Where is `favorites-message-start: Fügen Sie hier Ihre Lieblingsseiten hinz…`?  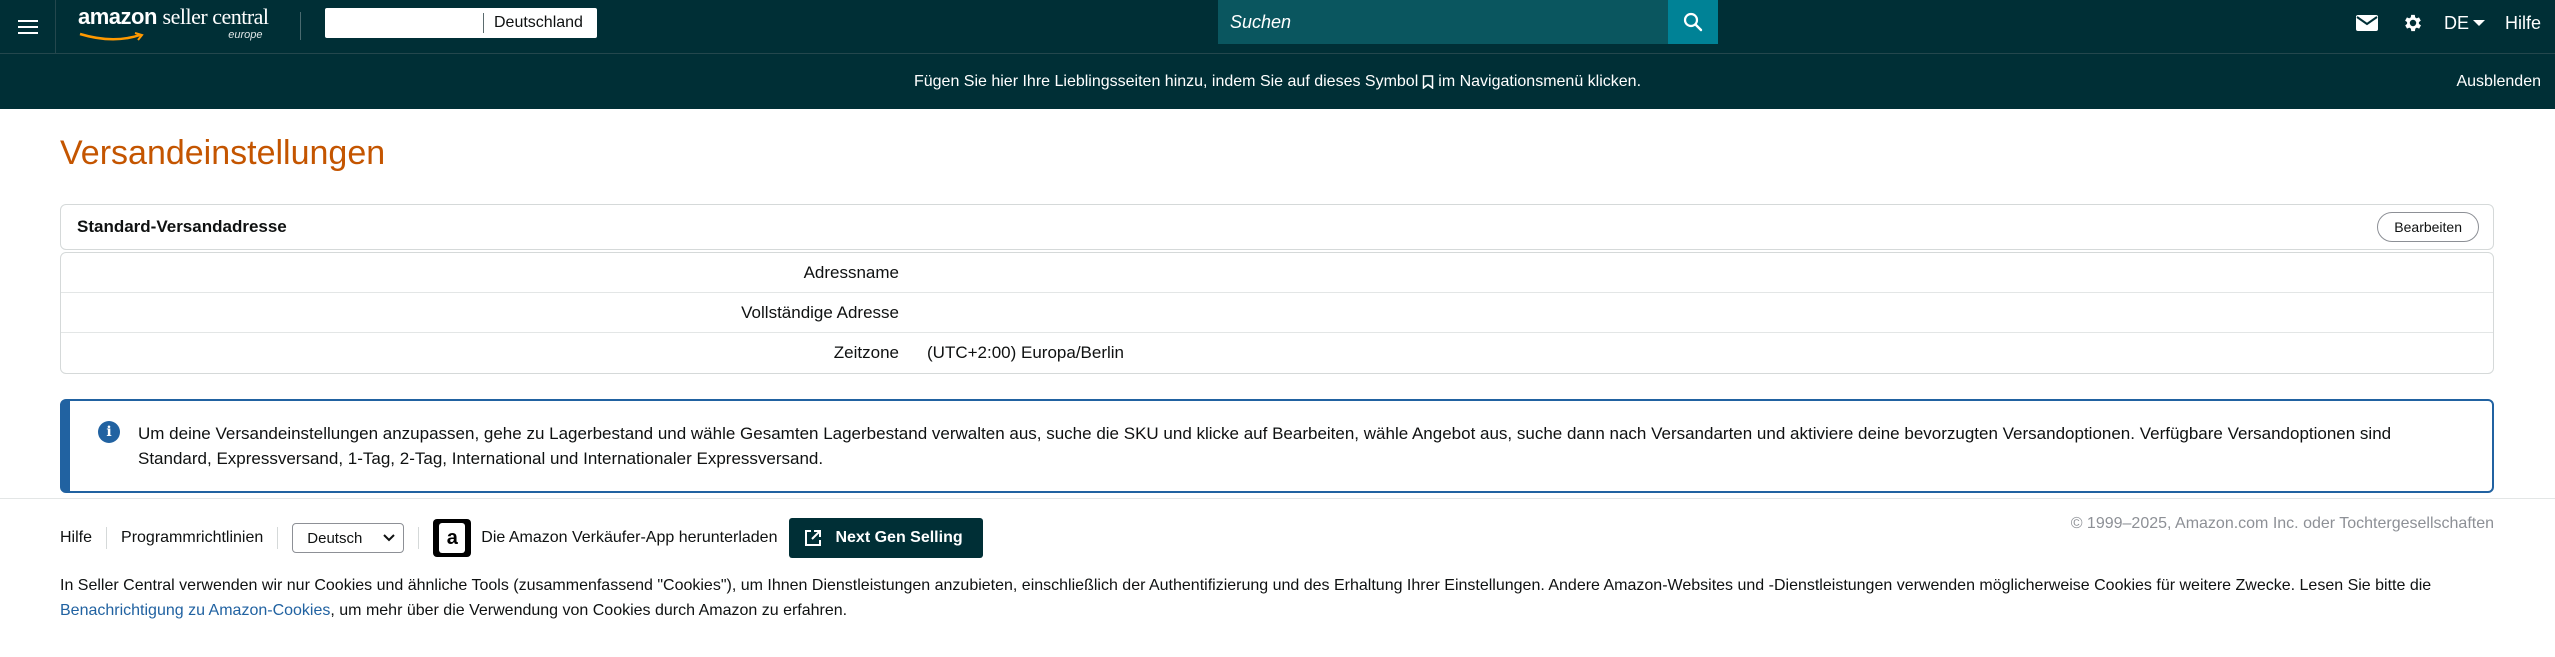 favorites-message-start: Fügen Sie hier Ihre Lieblingsseiten hinz… is located at coordinates (1166, 81).